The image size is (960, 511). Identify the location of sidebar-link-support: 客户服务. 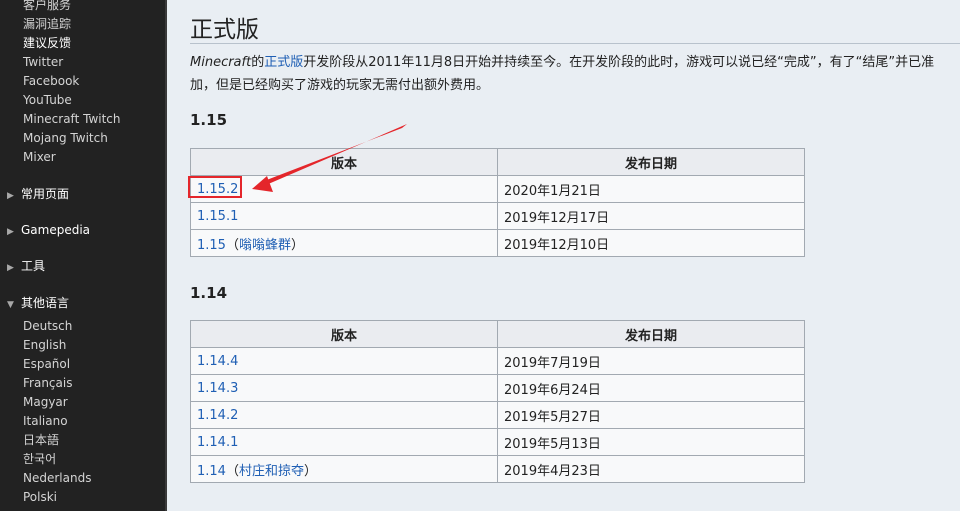
(47, 7).